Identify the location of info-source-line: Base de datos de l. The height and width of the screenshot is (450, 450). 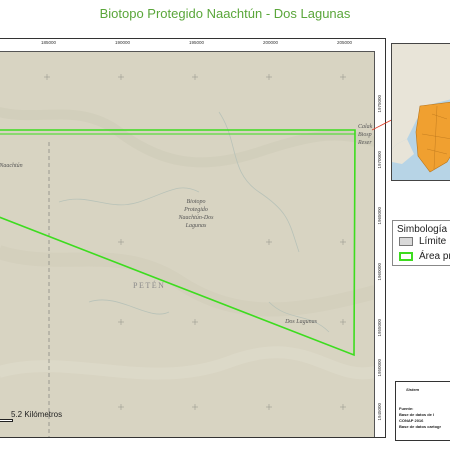
(417, 414).